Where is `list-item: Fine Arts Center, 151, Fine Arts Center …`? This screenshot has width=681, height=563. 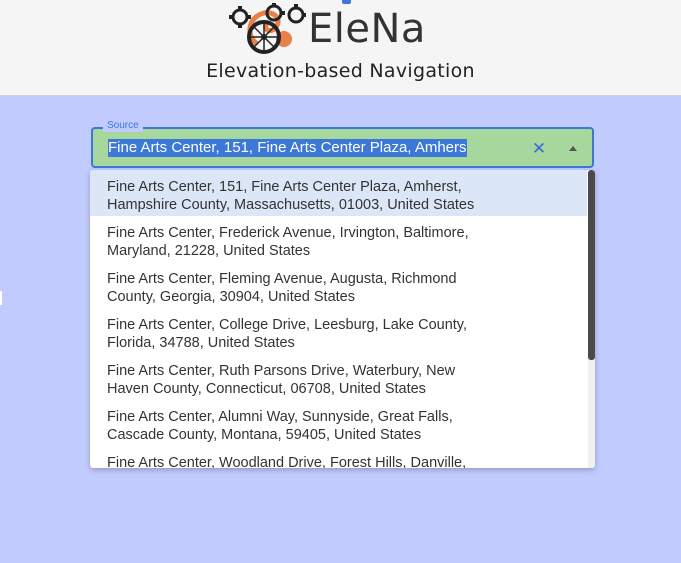 list-item: Fine Arts Center, 151, Fine Arts Center … is located at coordinates (338, 193).